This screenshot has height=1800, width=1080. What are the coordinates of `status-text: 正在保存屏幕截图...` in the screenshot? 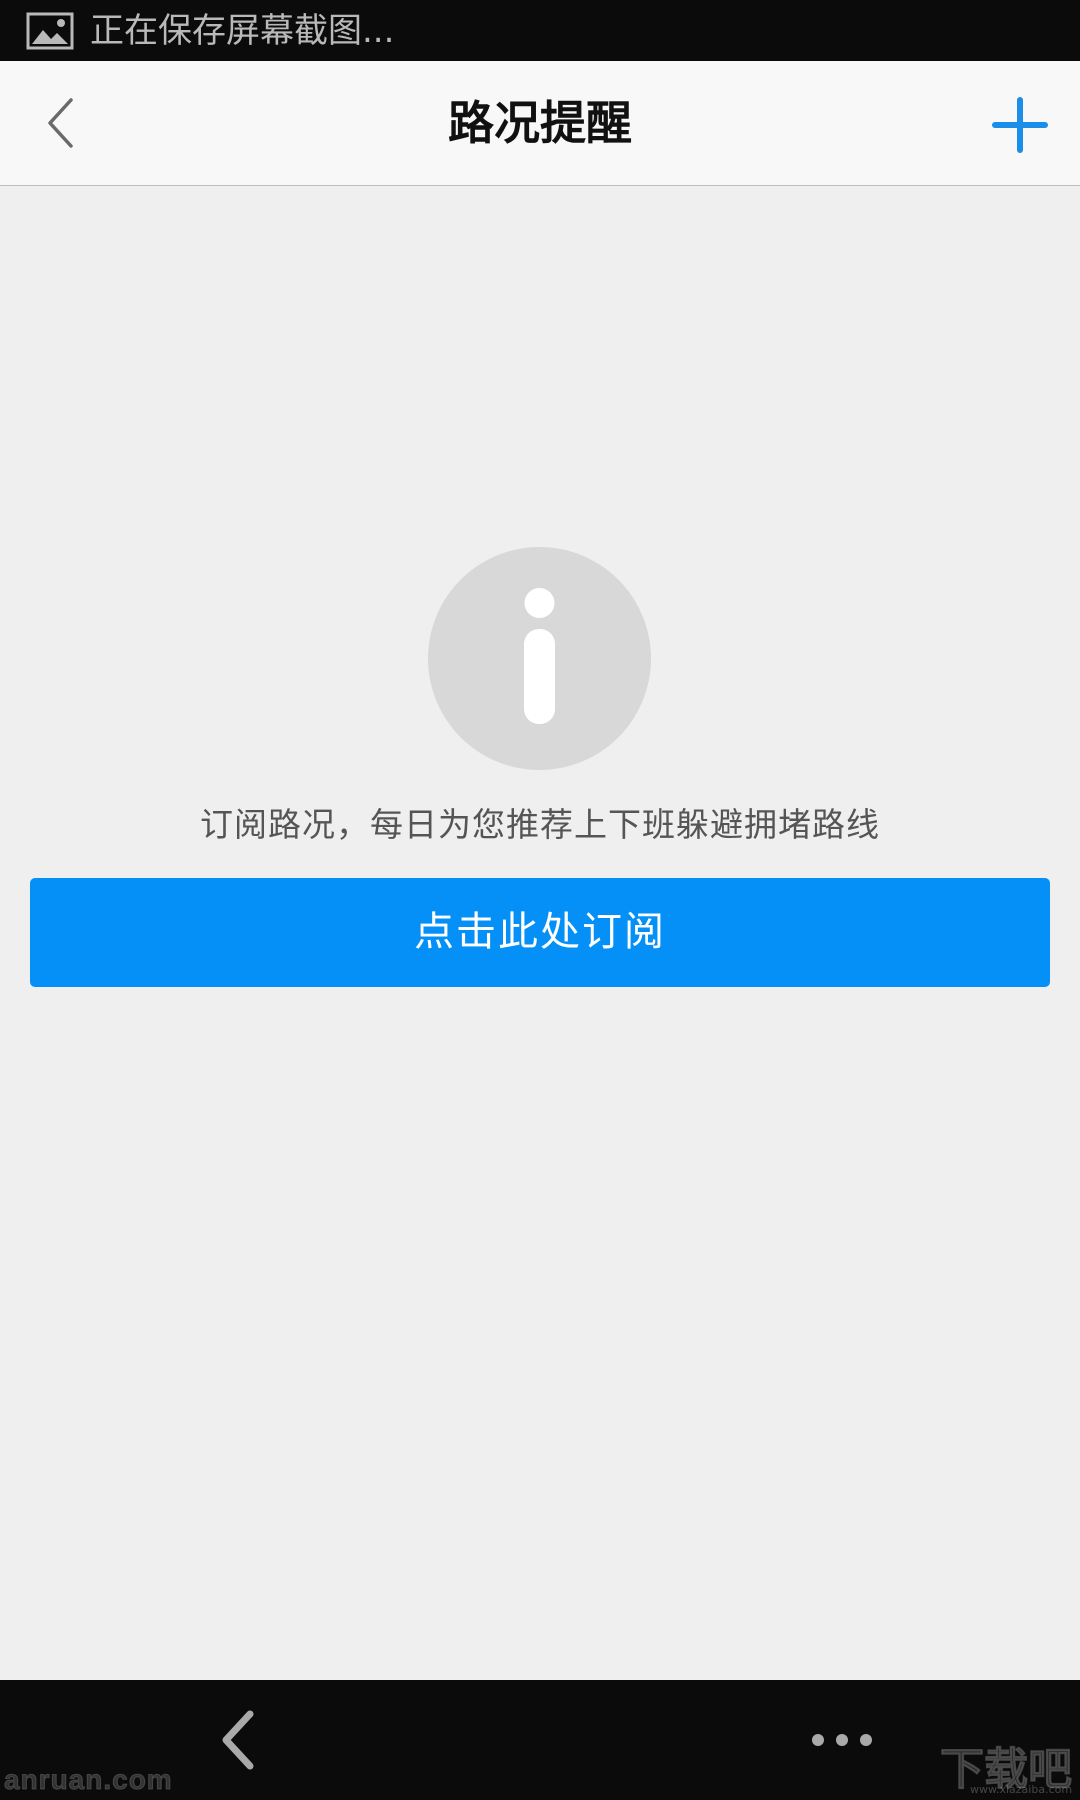 It's located at (242, 31).